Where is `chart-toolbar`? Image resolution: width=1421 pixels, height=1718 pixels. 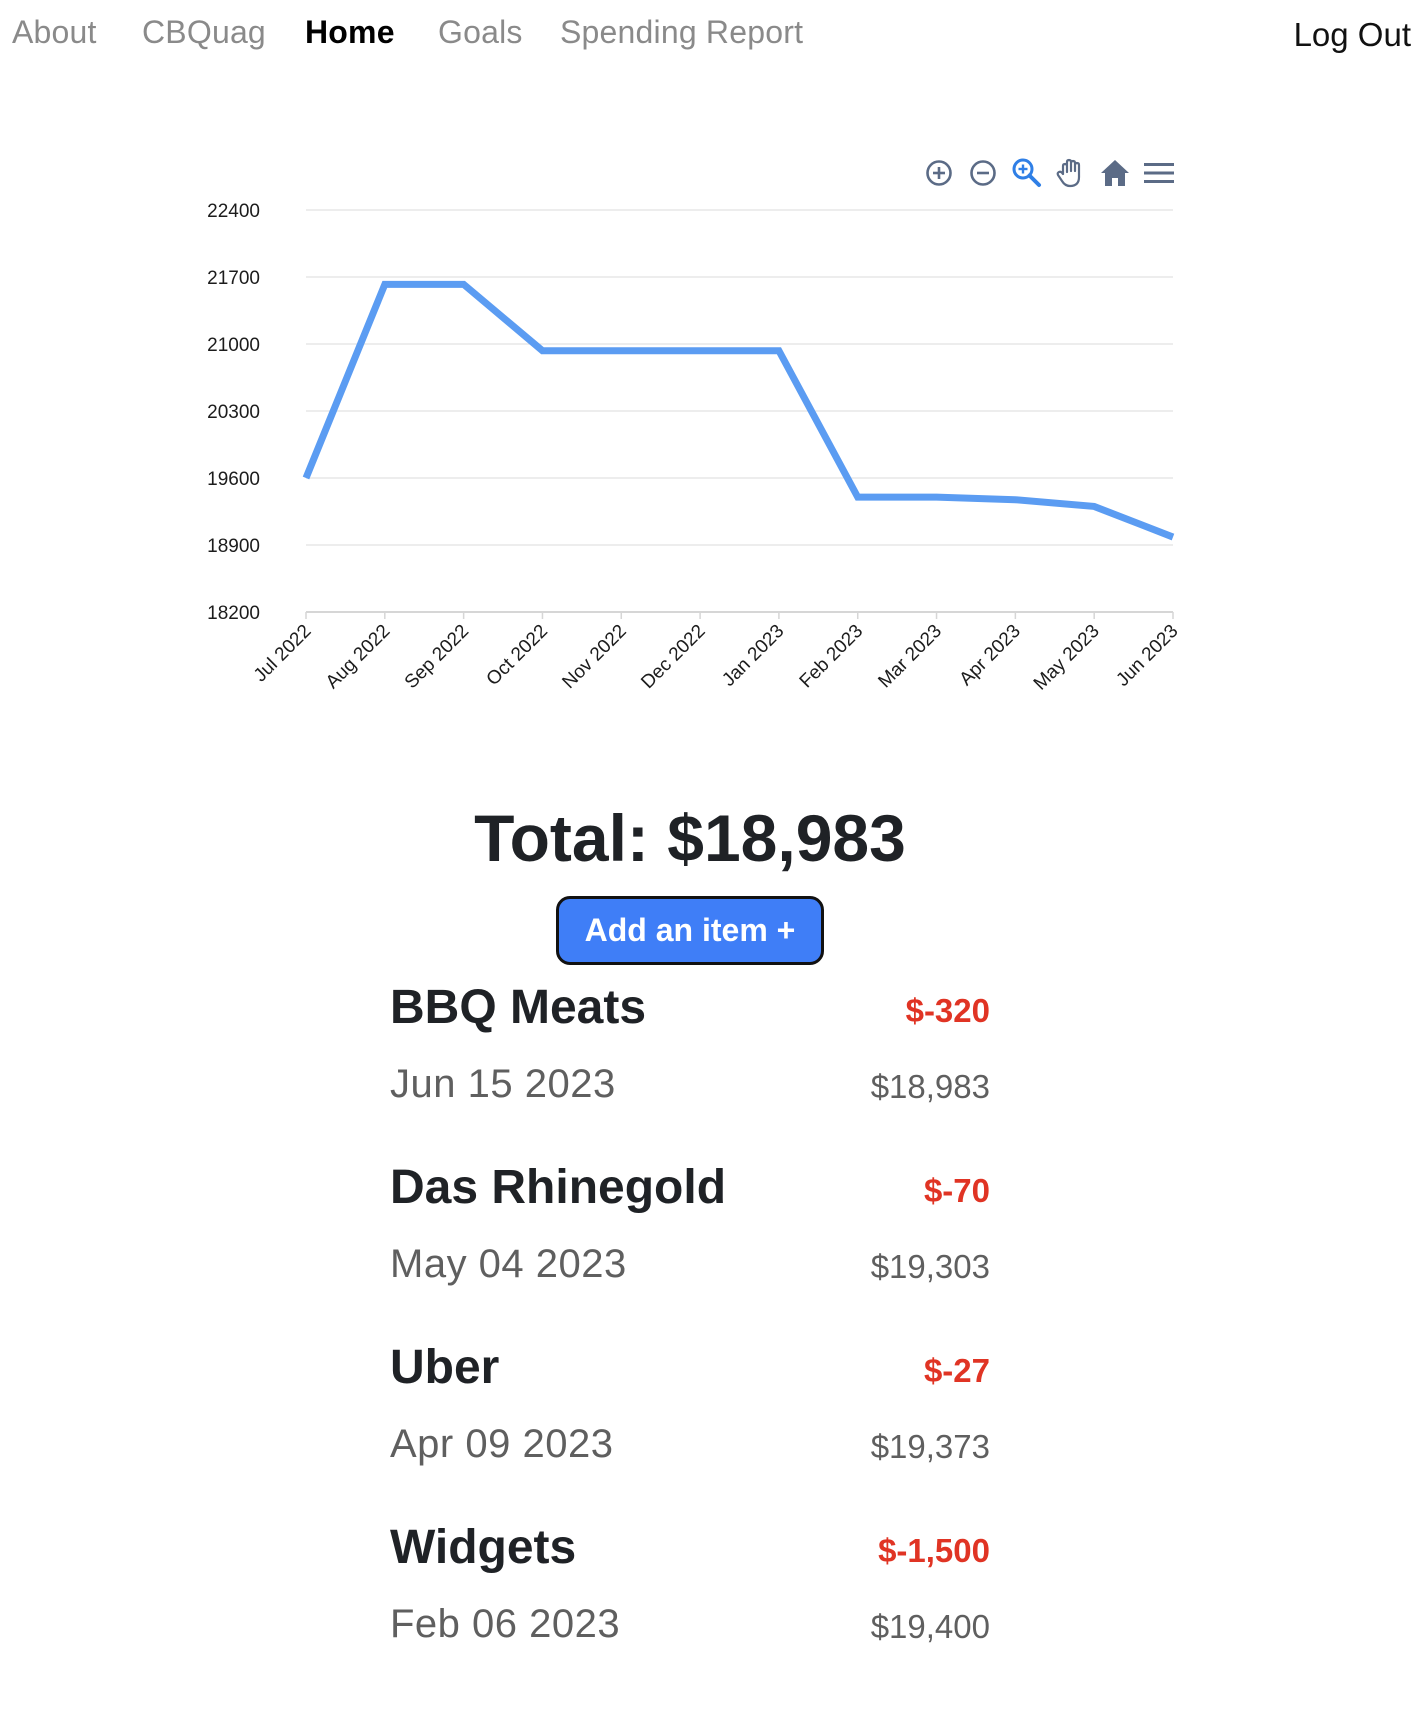 chart-toolbar is located at coordinates (1049, 173).